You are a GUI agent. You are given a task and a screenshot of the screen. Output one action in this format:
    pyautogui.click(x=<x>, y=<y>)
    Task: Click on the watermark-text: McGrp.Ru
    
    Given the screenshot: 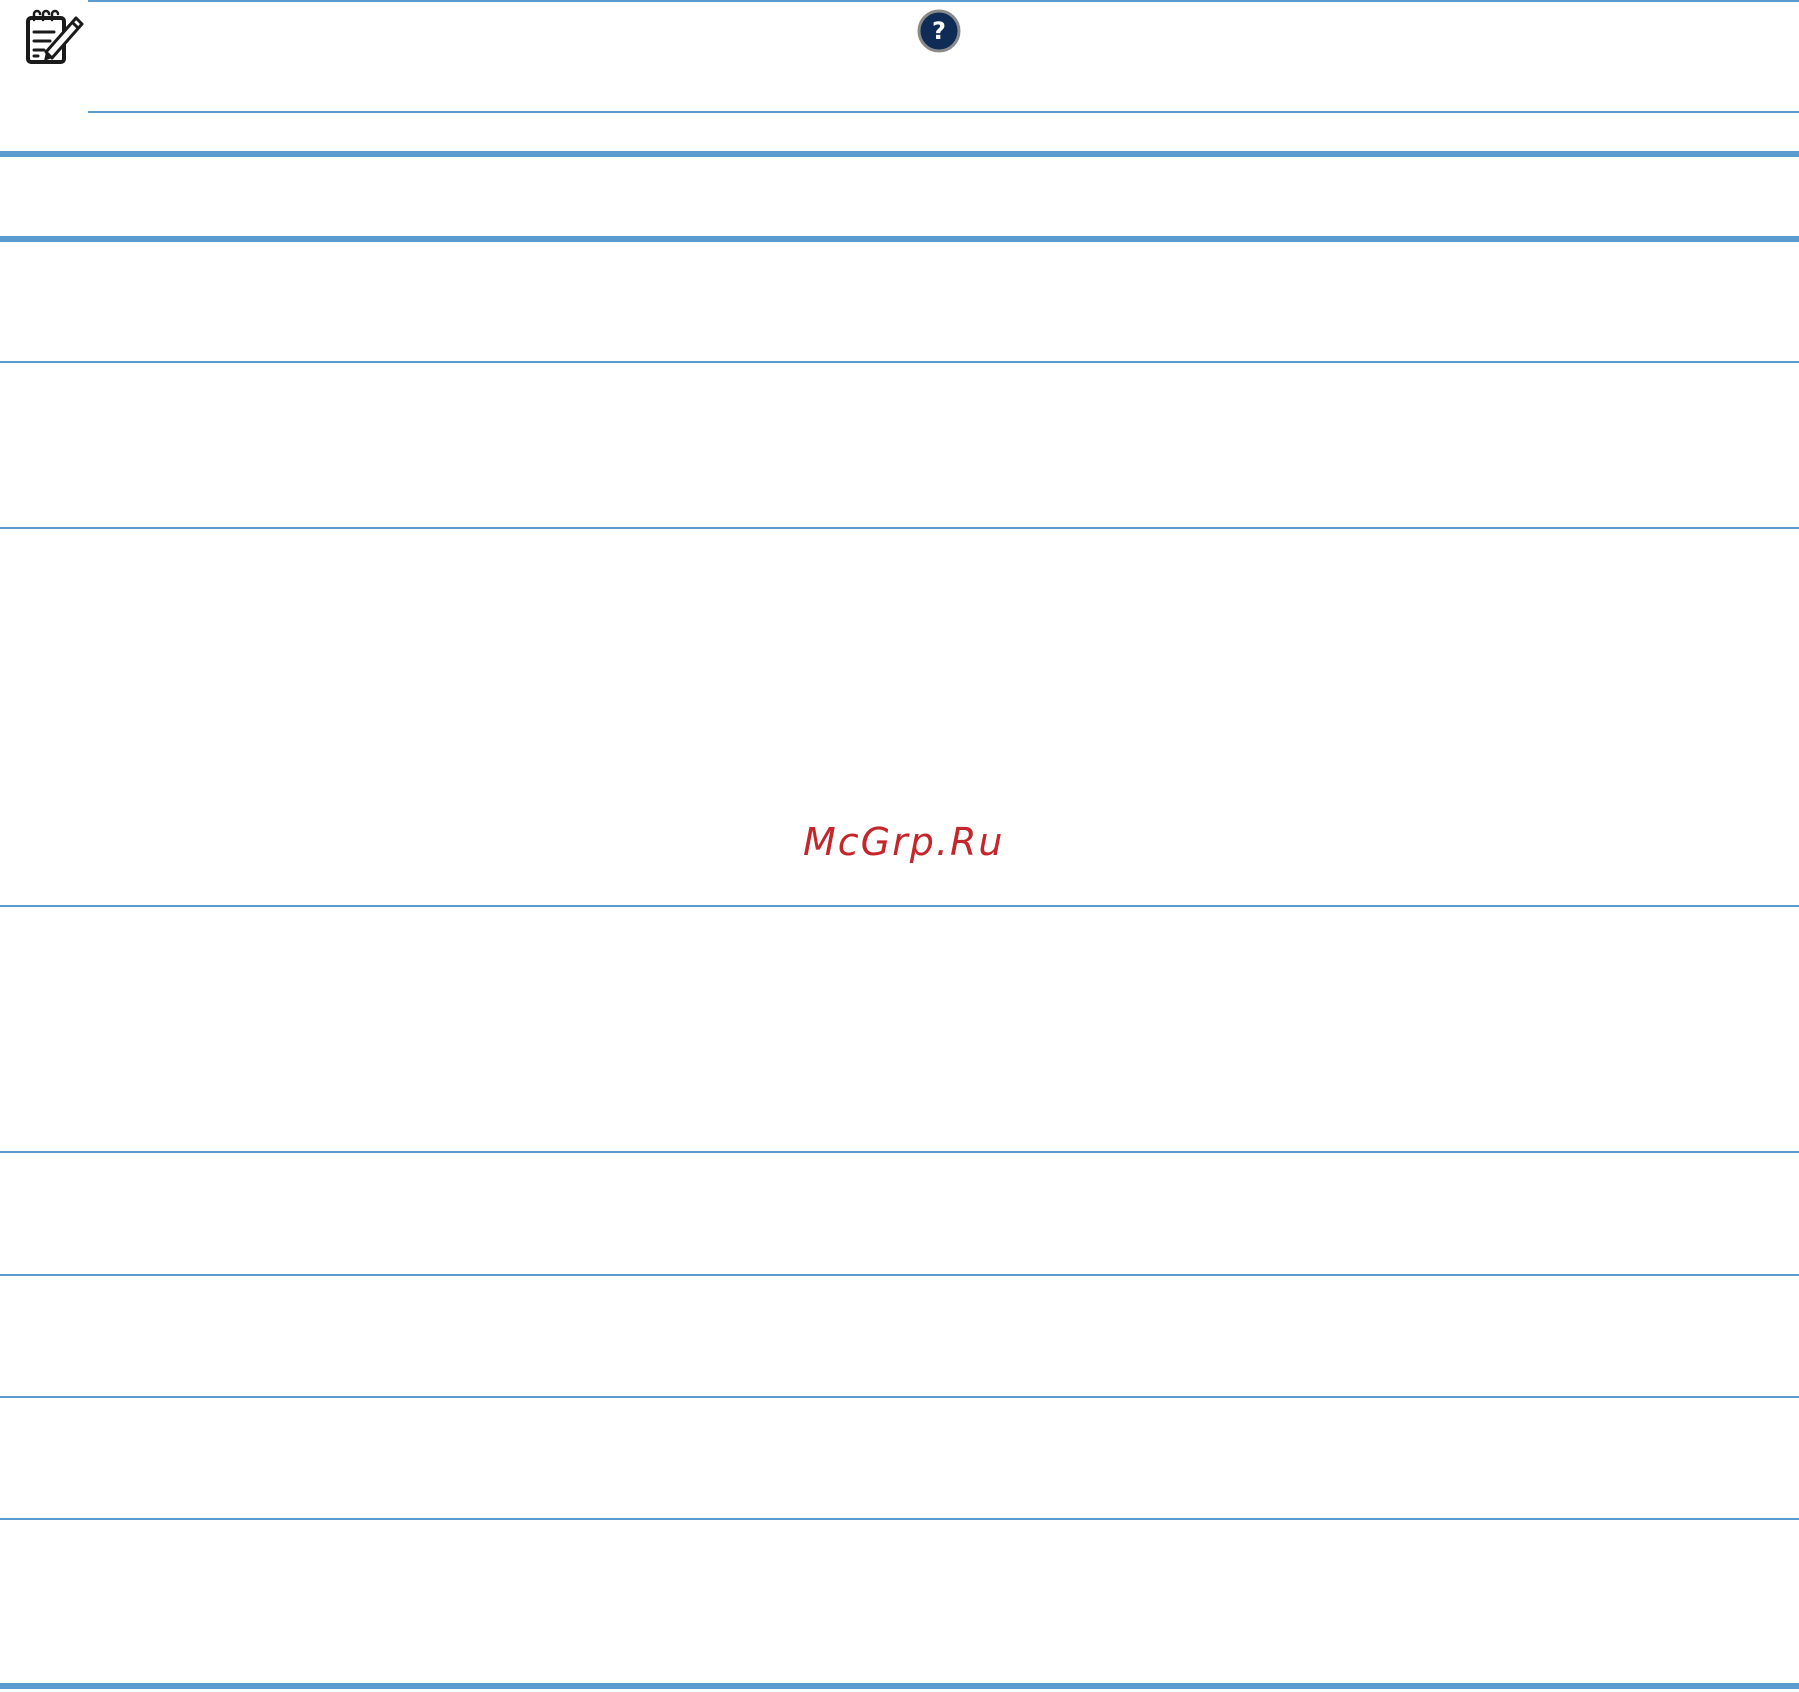 What is the action you would take?
    pyautogui.click(x=904, y=842)
    